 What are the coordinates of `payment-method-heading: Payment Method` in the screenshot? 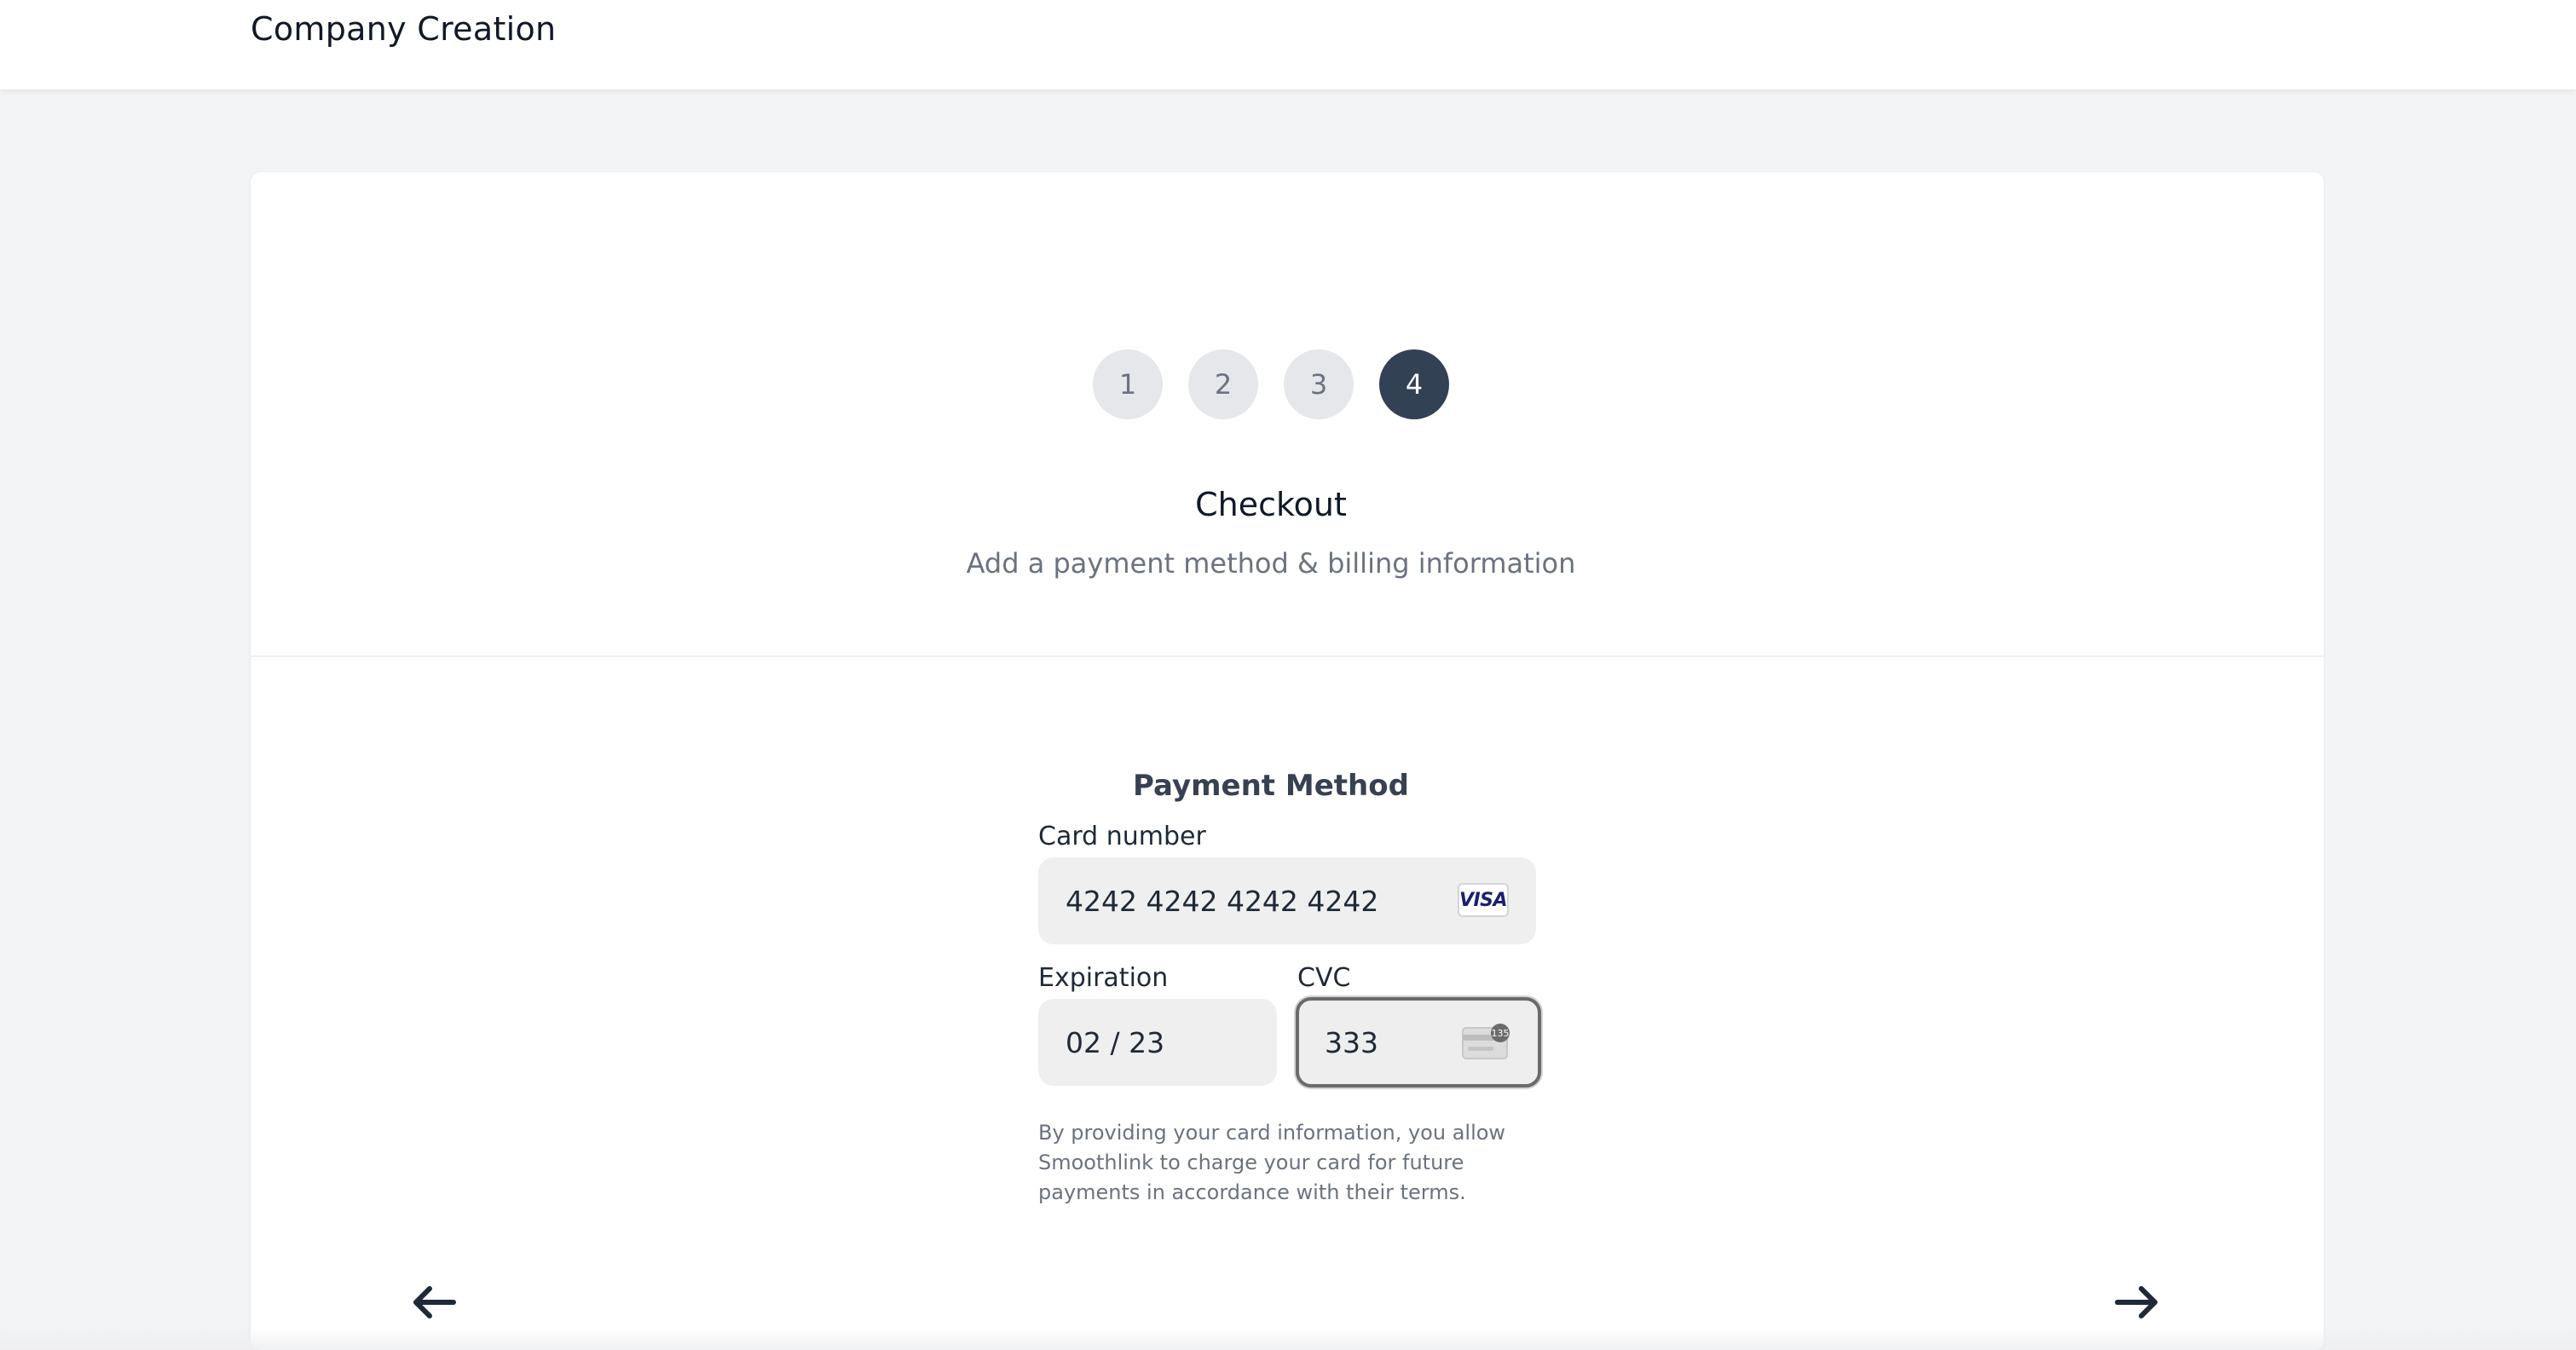 It's located at (1271, 786).